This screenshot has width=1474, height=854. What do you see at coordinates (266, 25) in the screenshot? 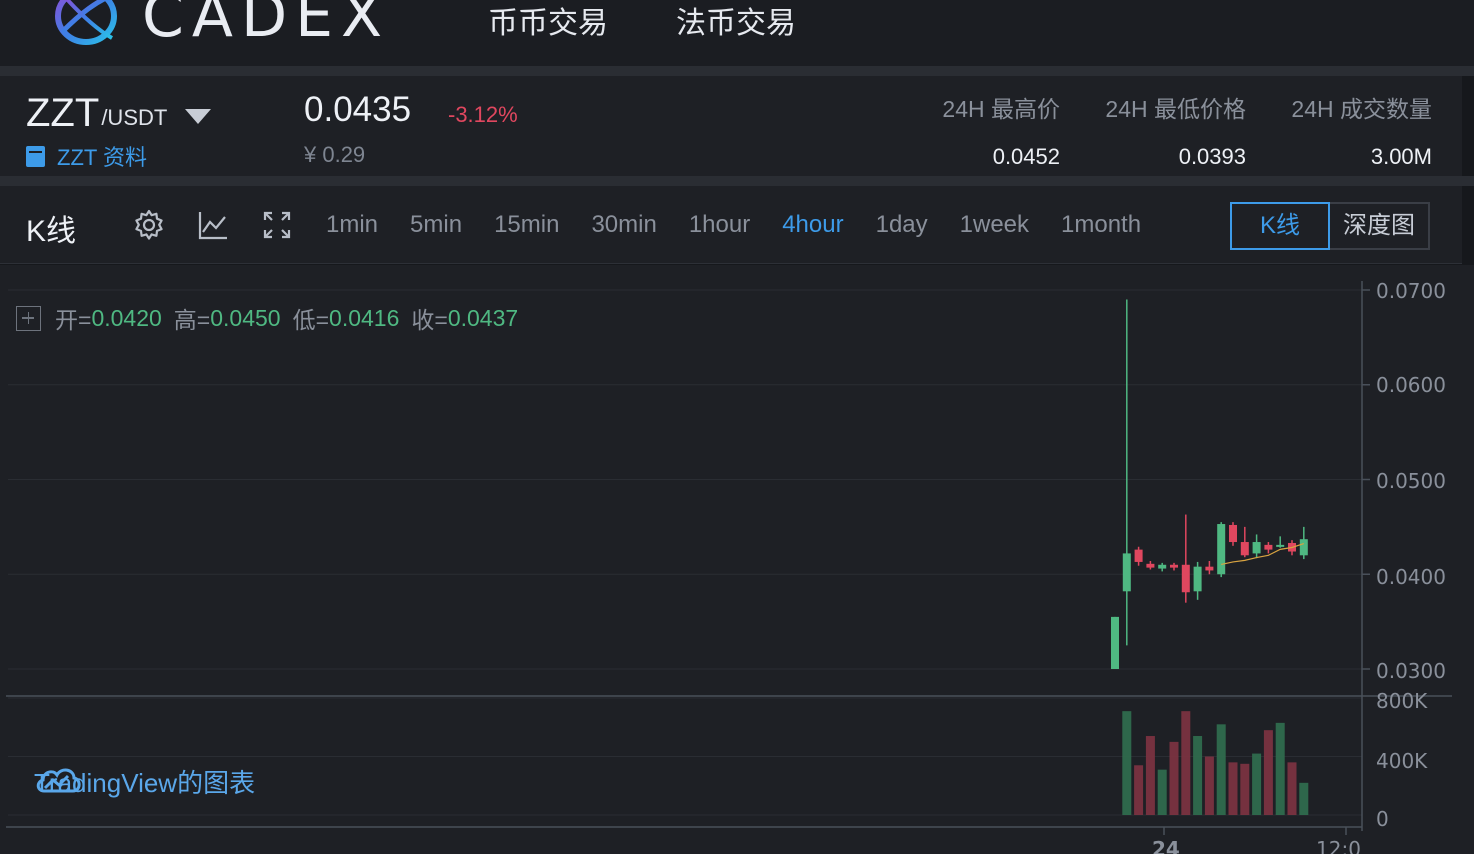
I see `logo-text: CADEX` at bounding box center [266, 25].